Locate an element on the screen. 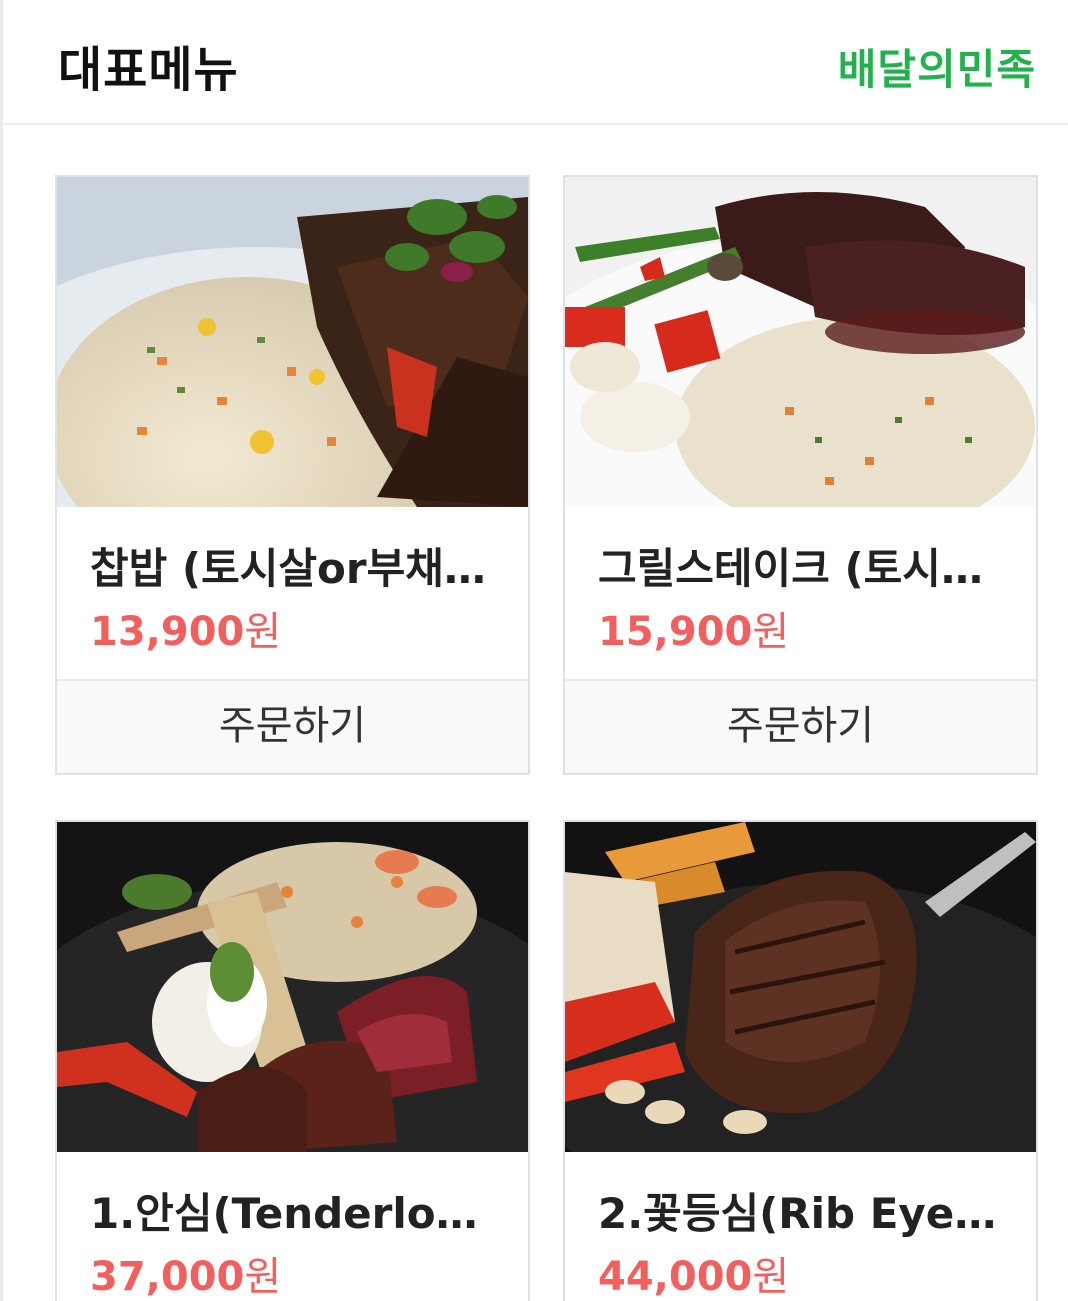  tenderloin-skillet-photo is located at coordinates (292, 987).